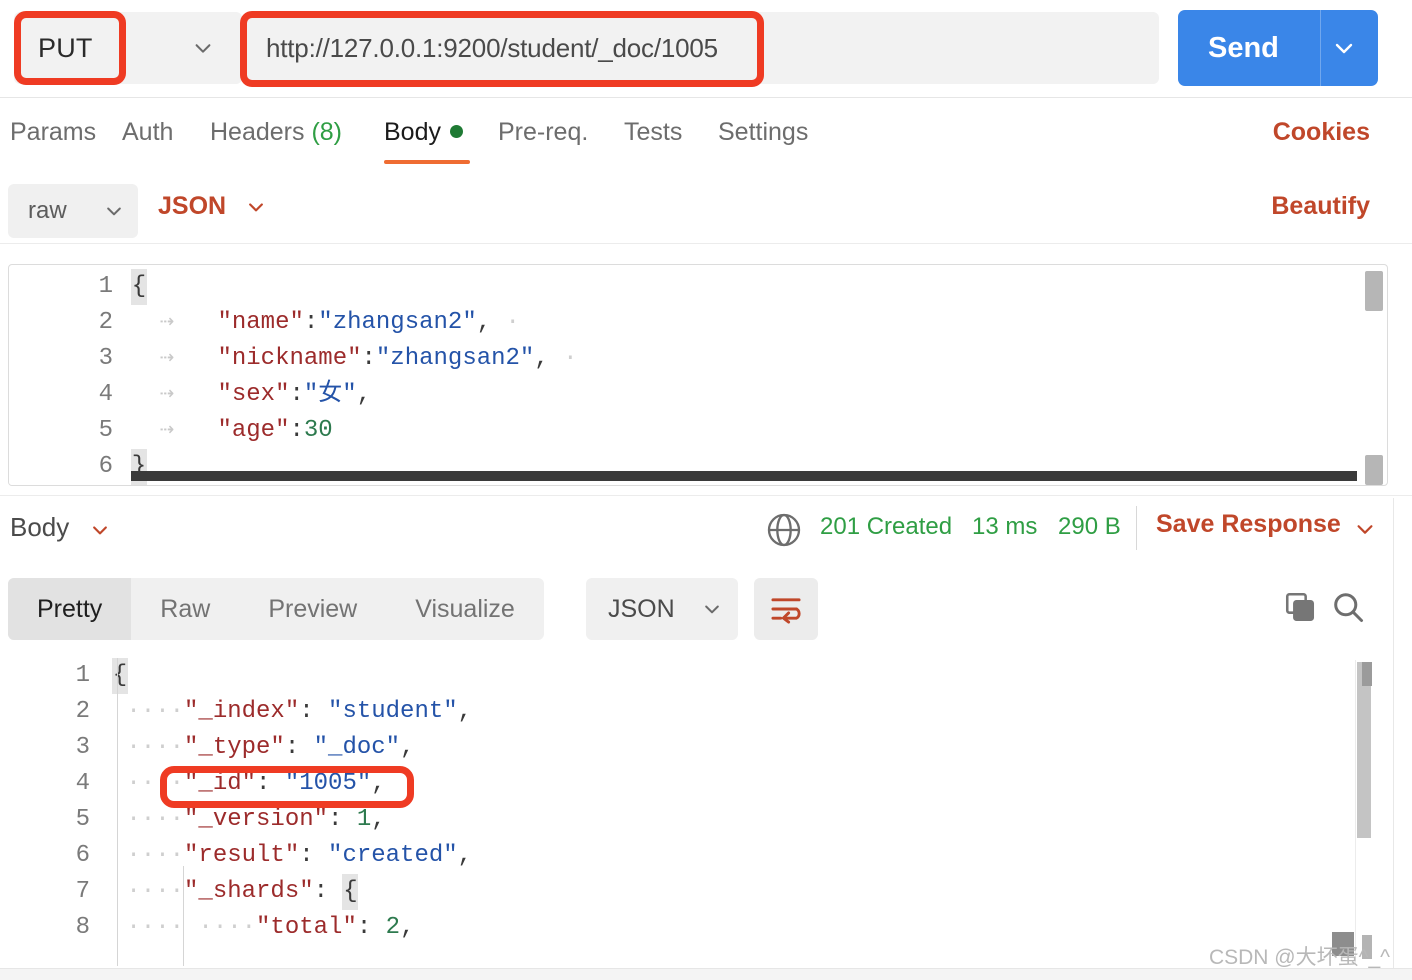 This screenshot has width=1412, height=980. I want to click on body-present-dot-icon, so click(456, 131).